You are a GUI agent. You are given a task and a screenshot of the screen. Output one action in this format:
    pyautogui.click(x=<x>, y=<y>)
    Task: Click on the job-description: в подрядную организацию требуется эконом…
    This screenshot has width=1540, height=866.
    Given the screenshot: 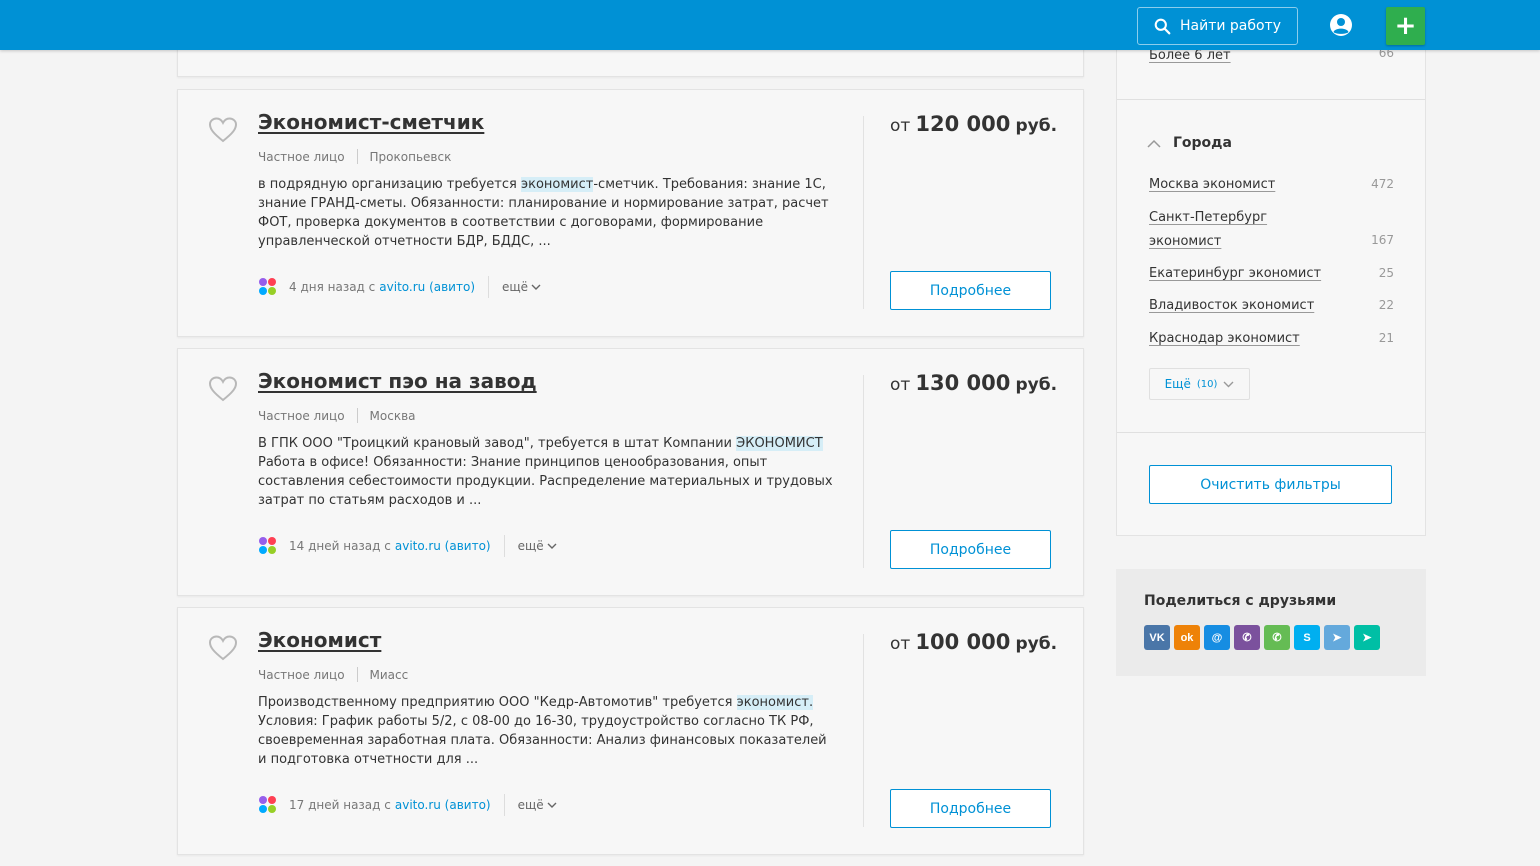 What is the action you would take?
    pyautogui.click(x=543, y=213)
    